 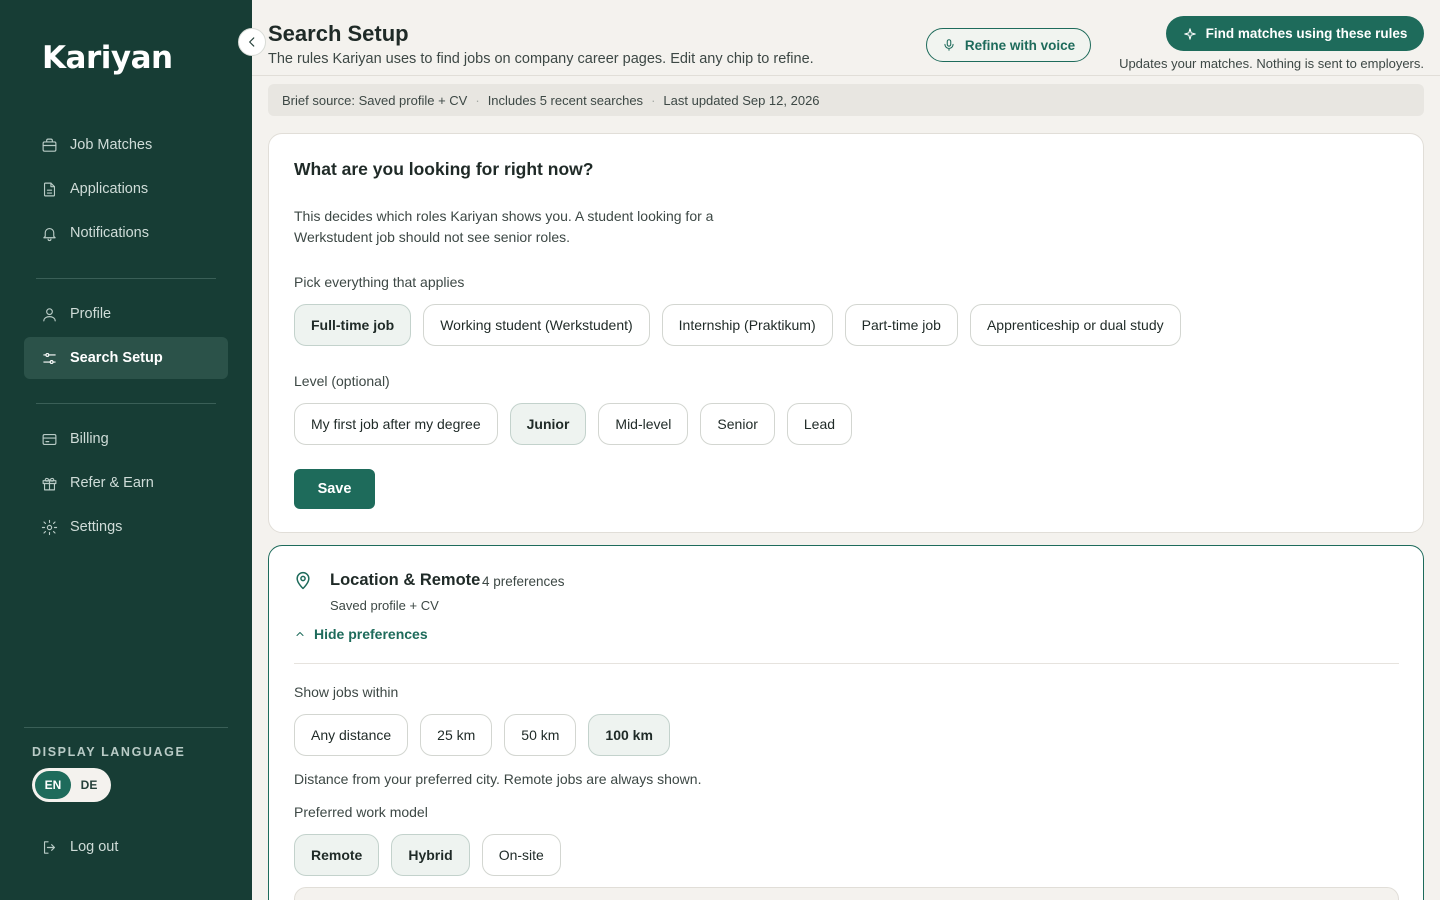 I want to click on app-logo: Kariyan, so click(x=107, y=58).